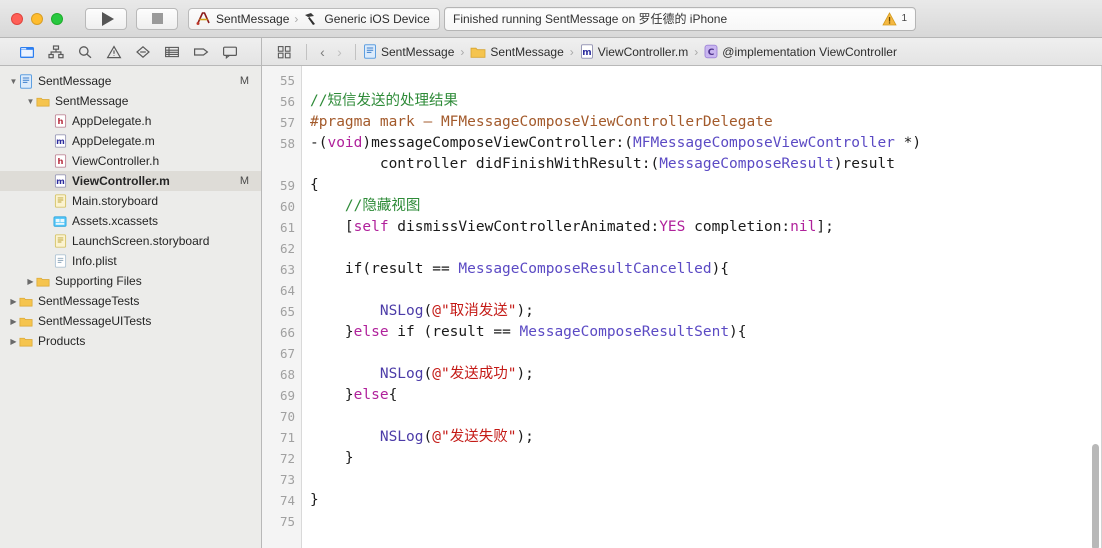 This screenshot has width=1102, height=548. Describe the element at coordinates (130, 81) in the screenshot. I see `navigator-item-sentmessage: ▼ SentMessage M` at that location.